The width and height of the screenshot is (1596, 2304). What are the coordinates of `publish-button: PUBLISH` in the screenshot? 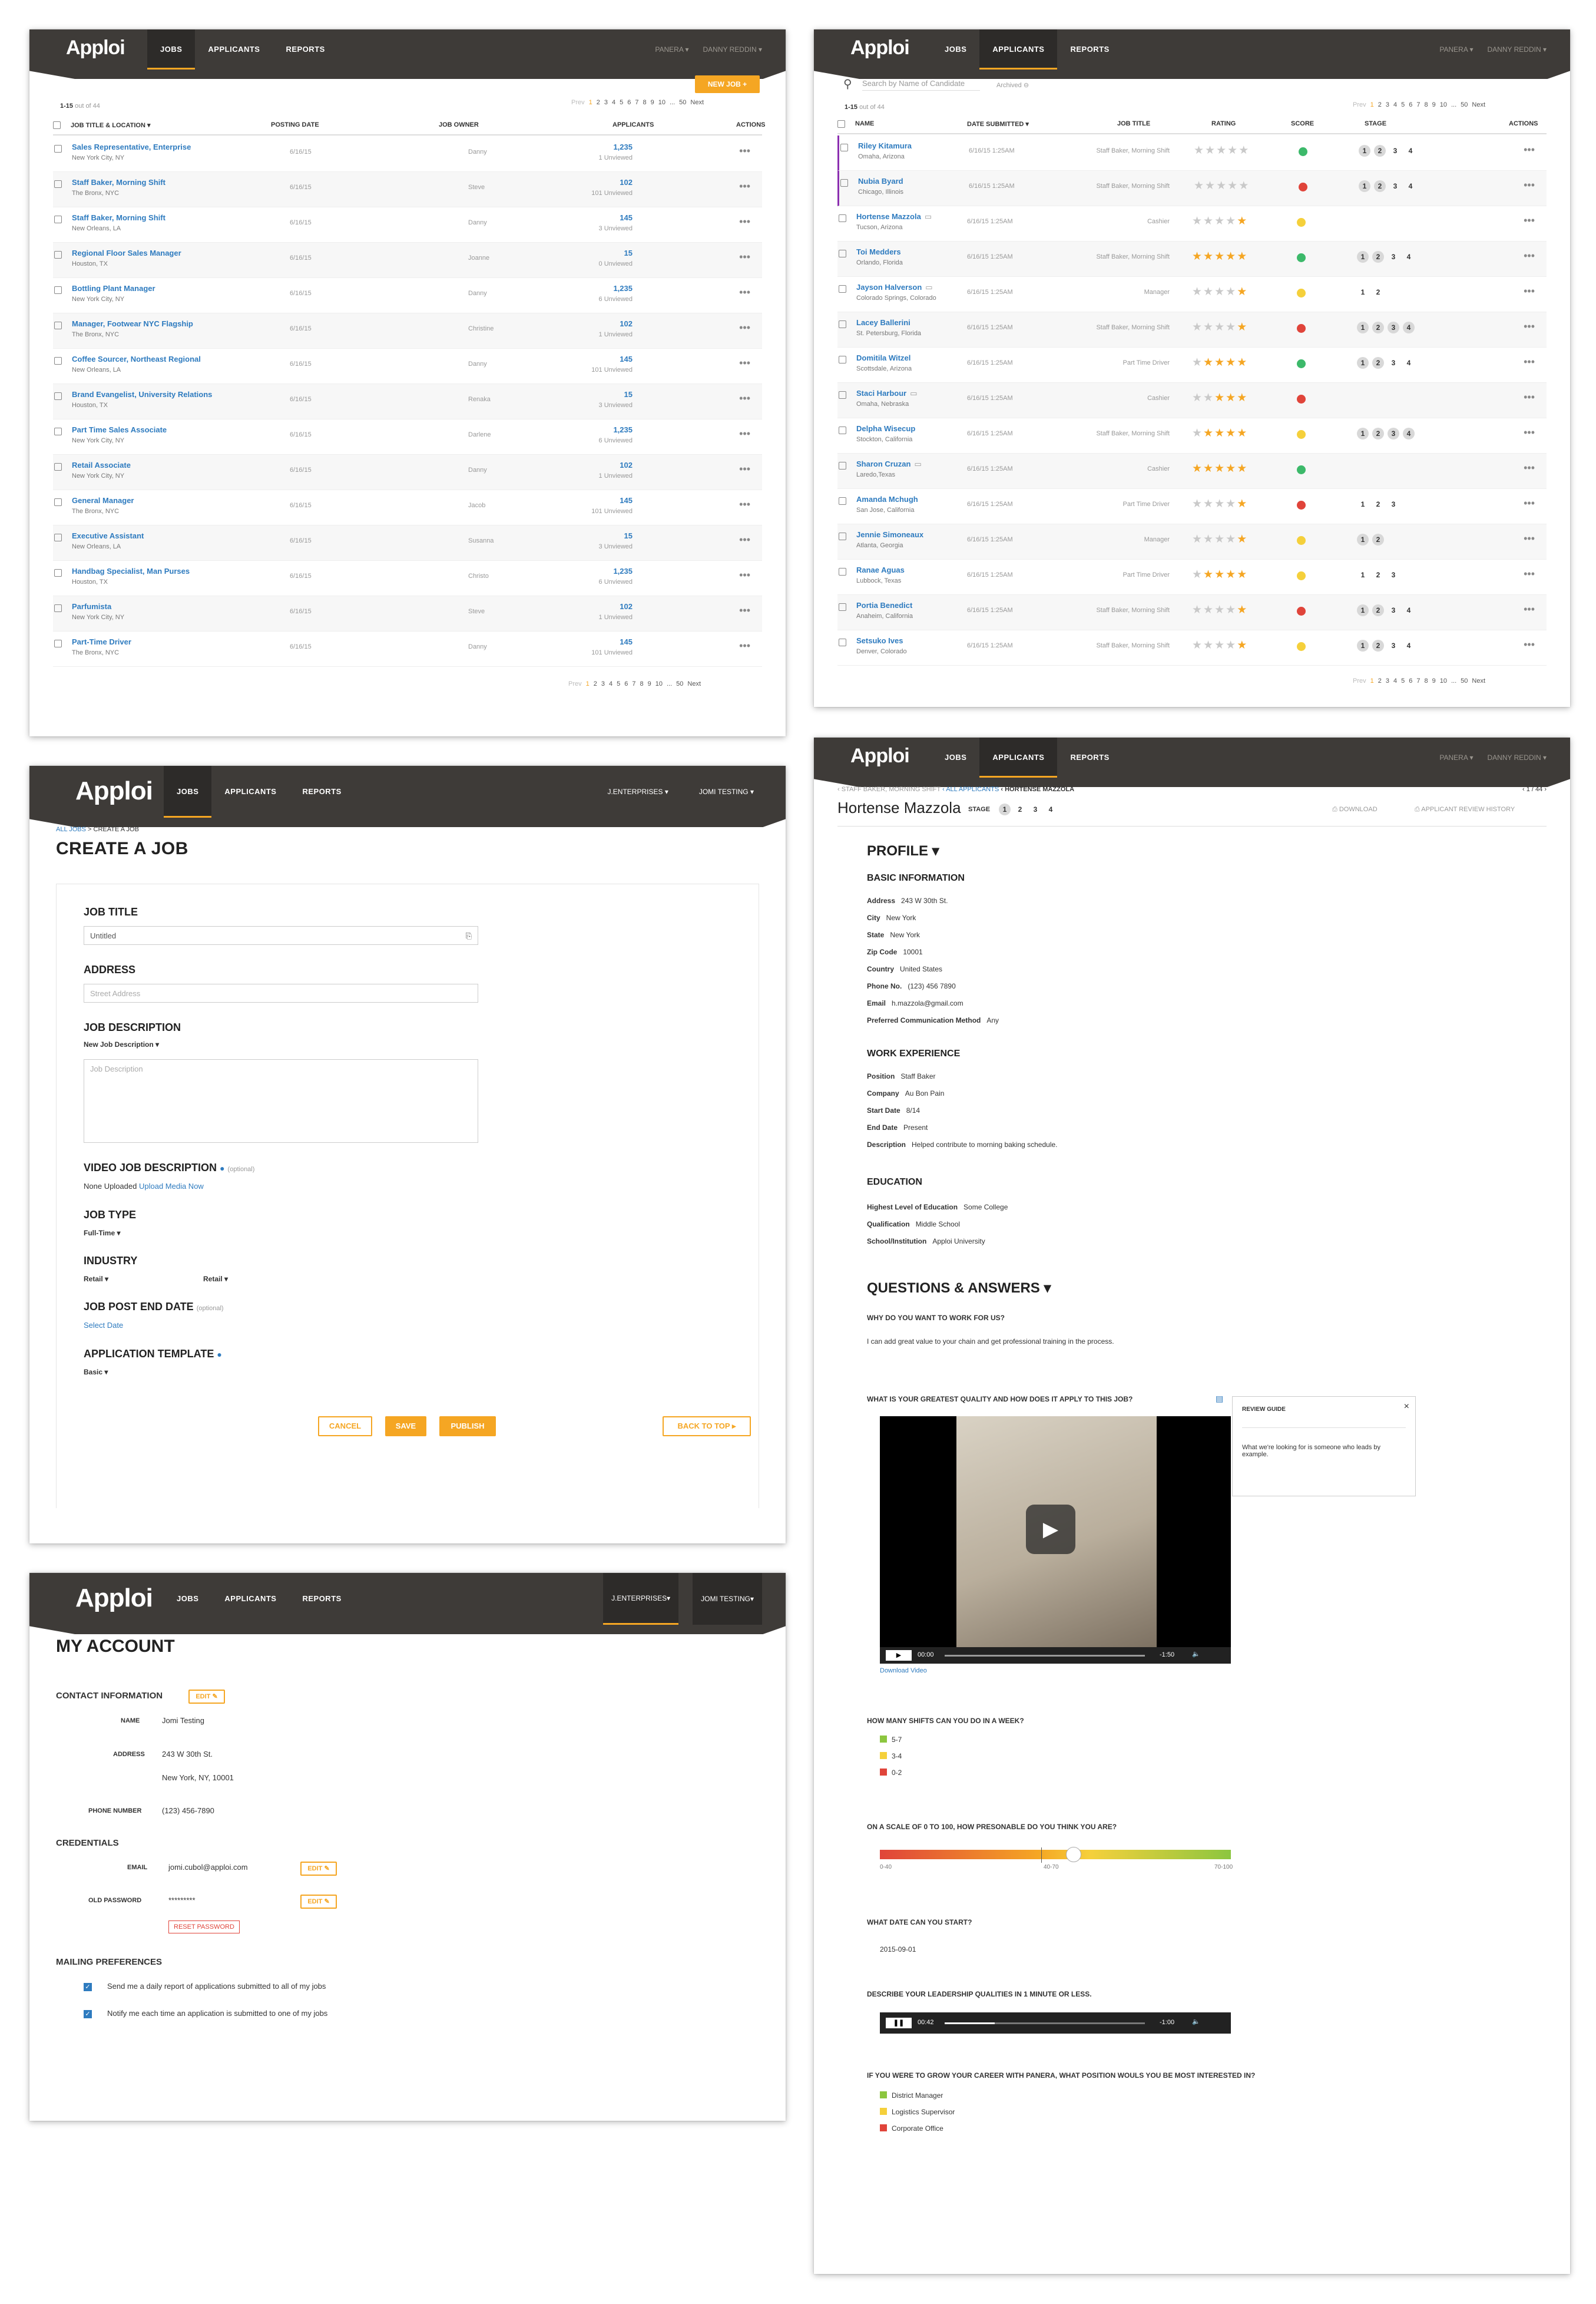 It's located at (467, 1426).